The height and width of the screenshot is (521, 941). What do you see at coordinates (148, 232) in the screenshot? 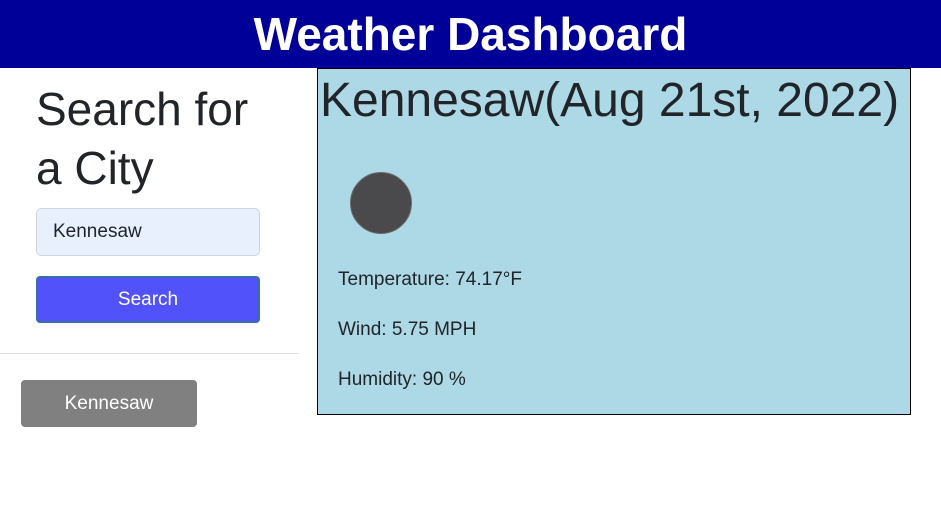
I see `city-search-input` at bounding box center [148, 232].